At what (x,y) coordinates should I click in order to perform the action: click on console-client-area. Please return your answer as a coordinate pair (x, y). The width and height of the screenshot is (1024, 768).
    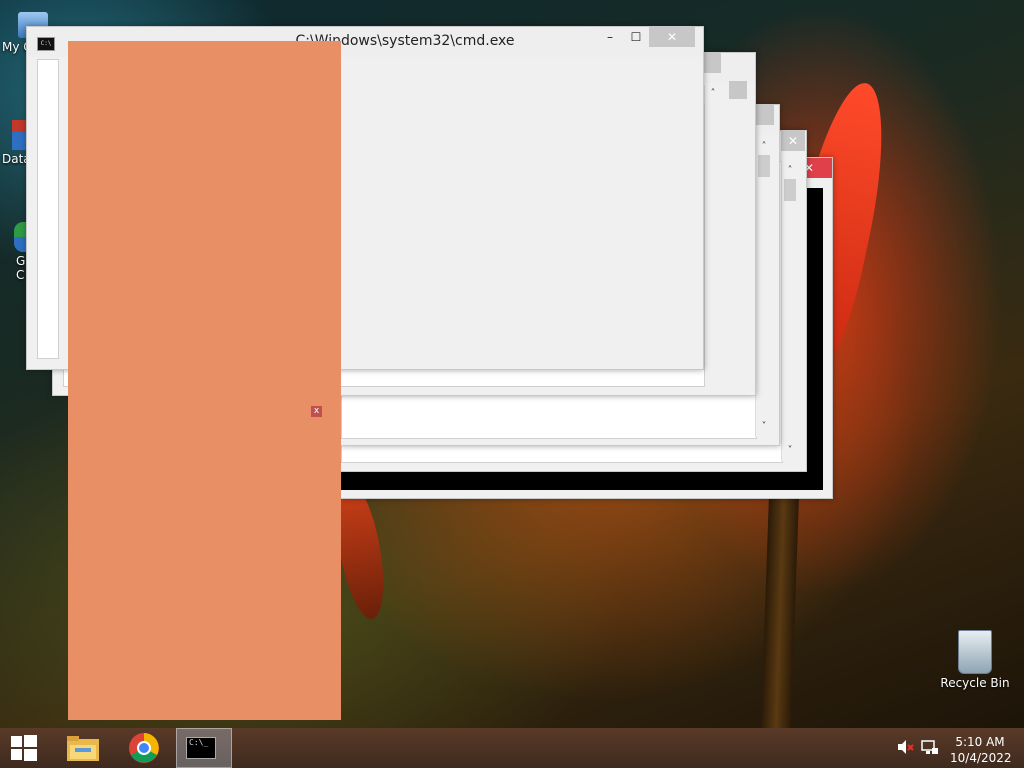
    Looking at the image, I should click on (48, 209).